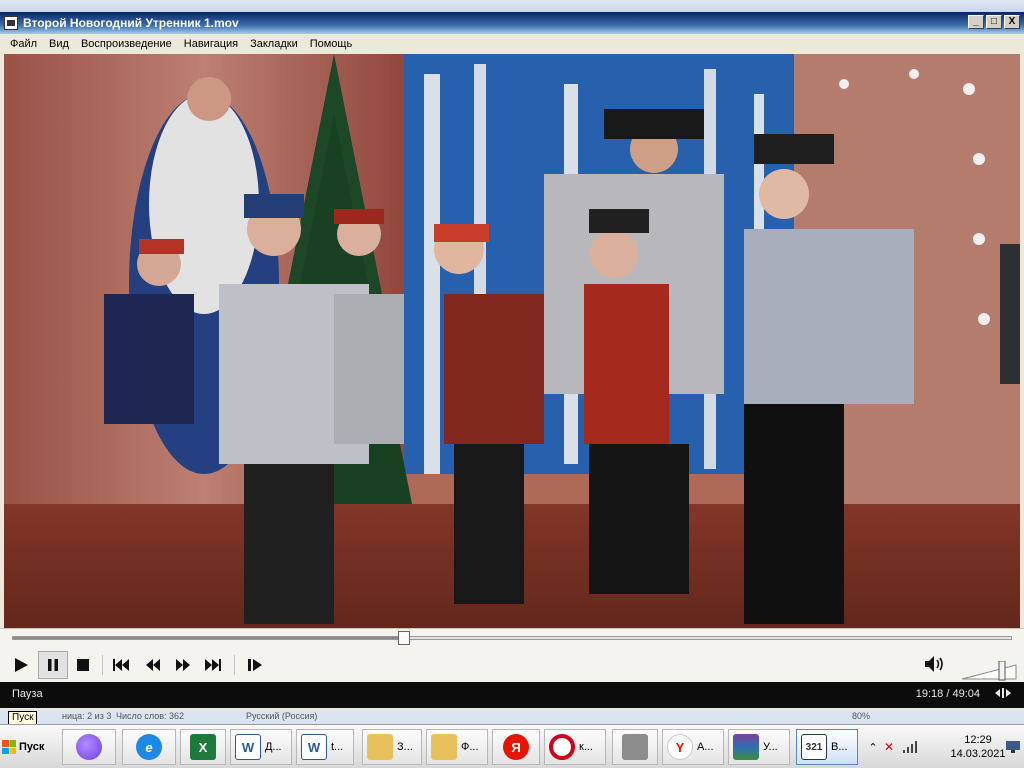  I want to click on winrar-icon, so click(746, 747).